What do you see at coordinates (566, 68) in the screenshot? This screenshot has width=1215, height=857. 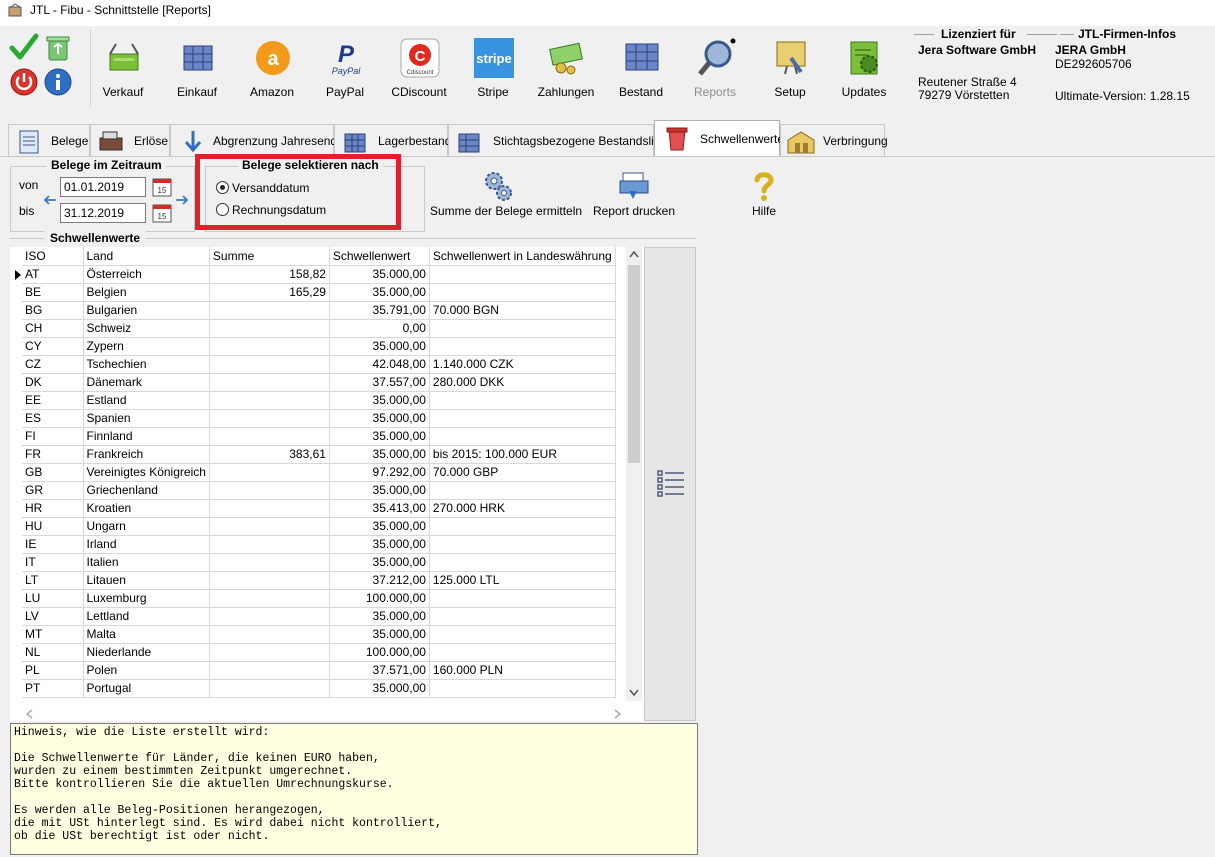 I see `toolbar-zahlungen-button: Zahlungen` at bounding box center [566, 68].